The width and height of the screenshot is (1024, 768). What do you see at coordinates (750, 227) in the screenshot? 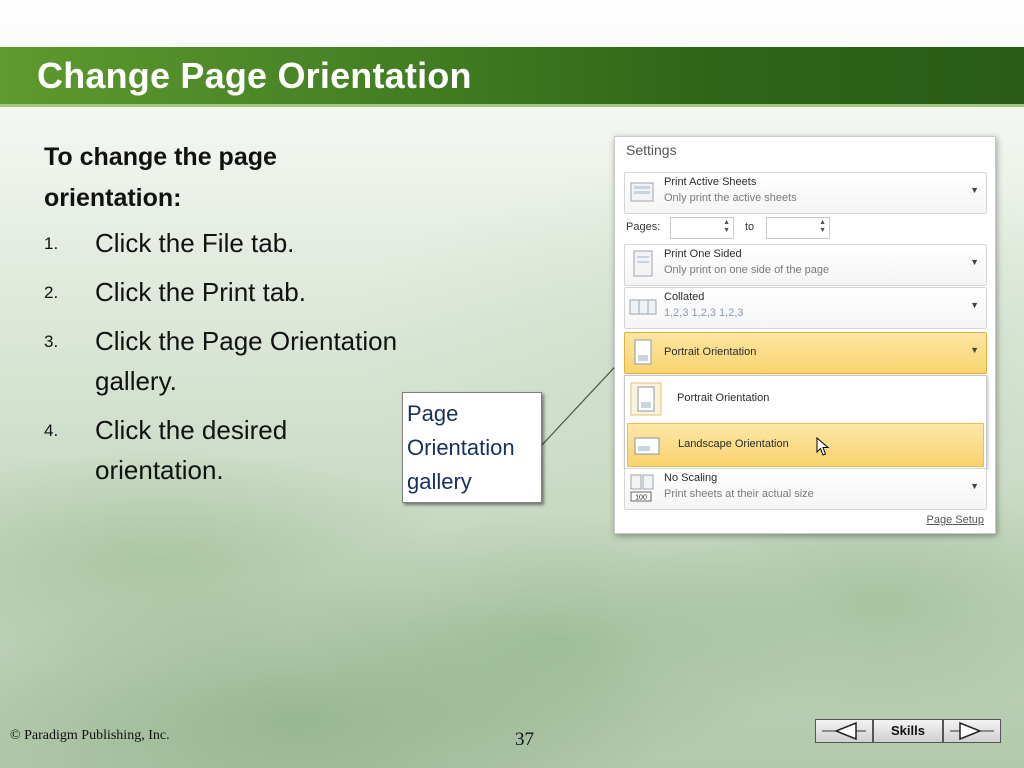
I see `pages-to-label: to` at bounding box center [750, 227].